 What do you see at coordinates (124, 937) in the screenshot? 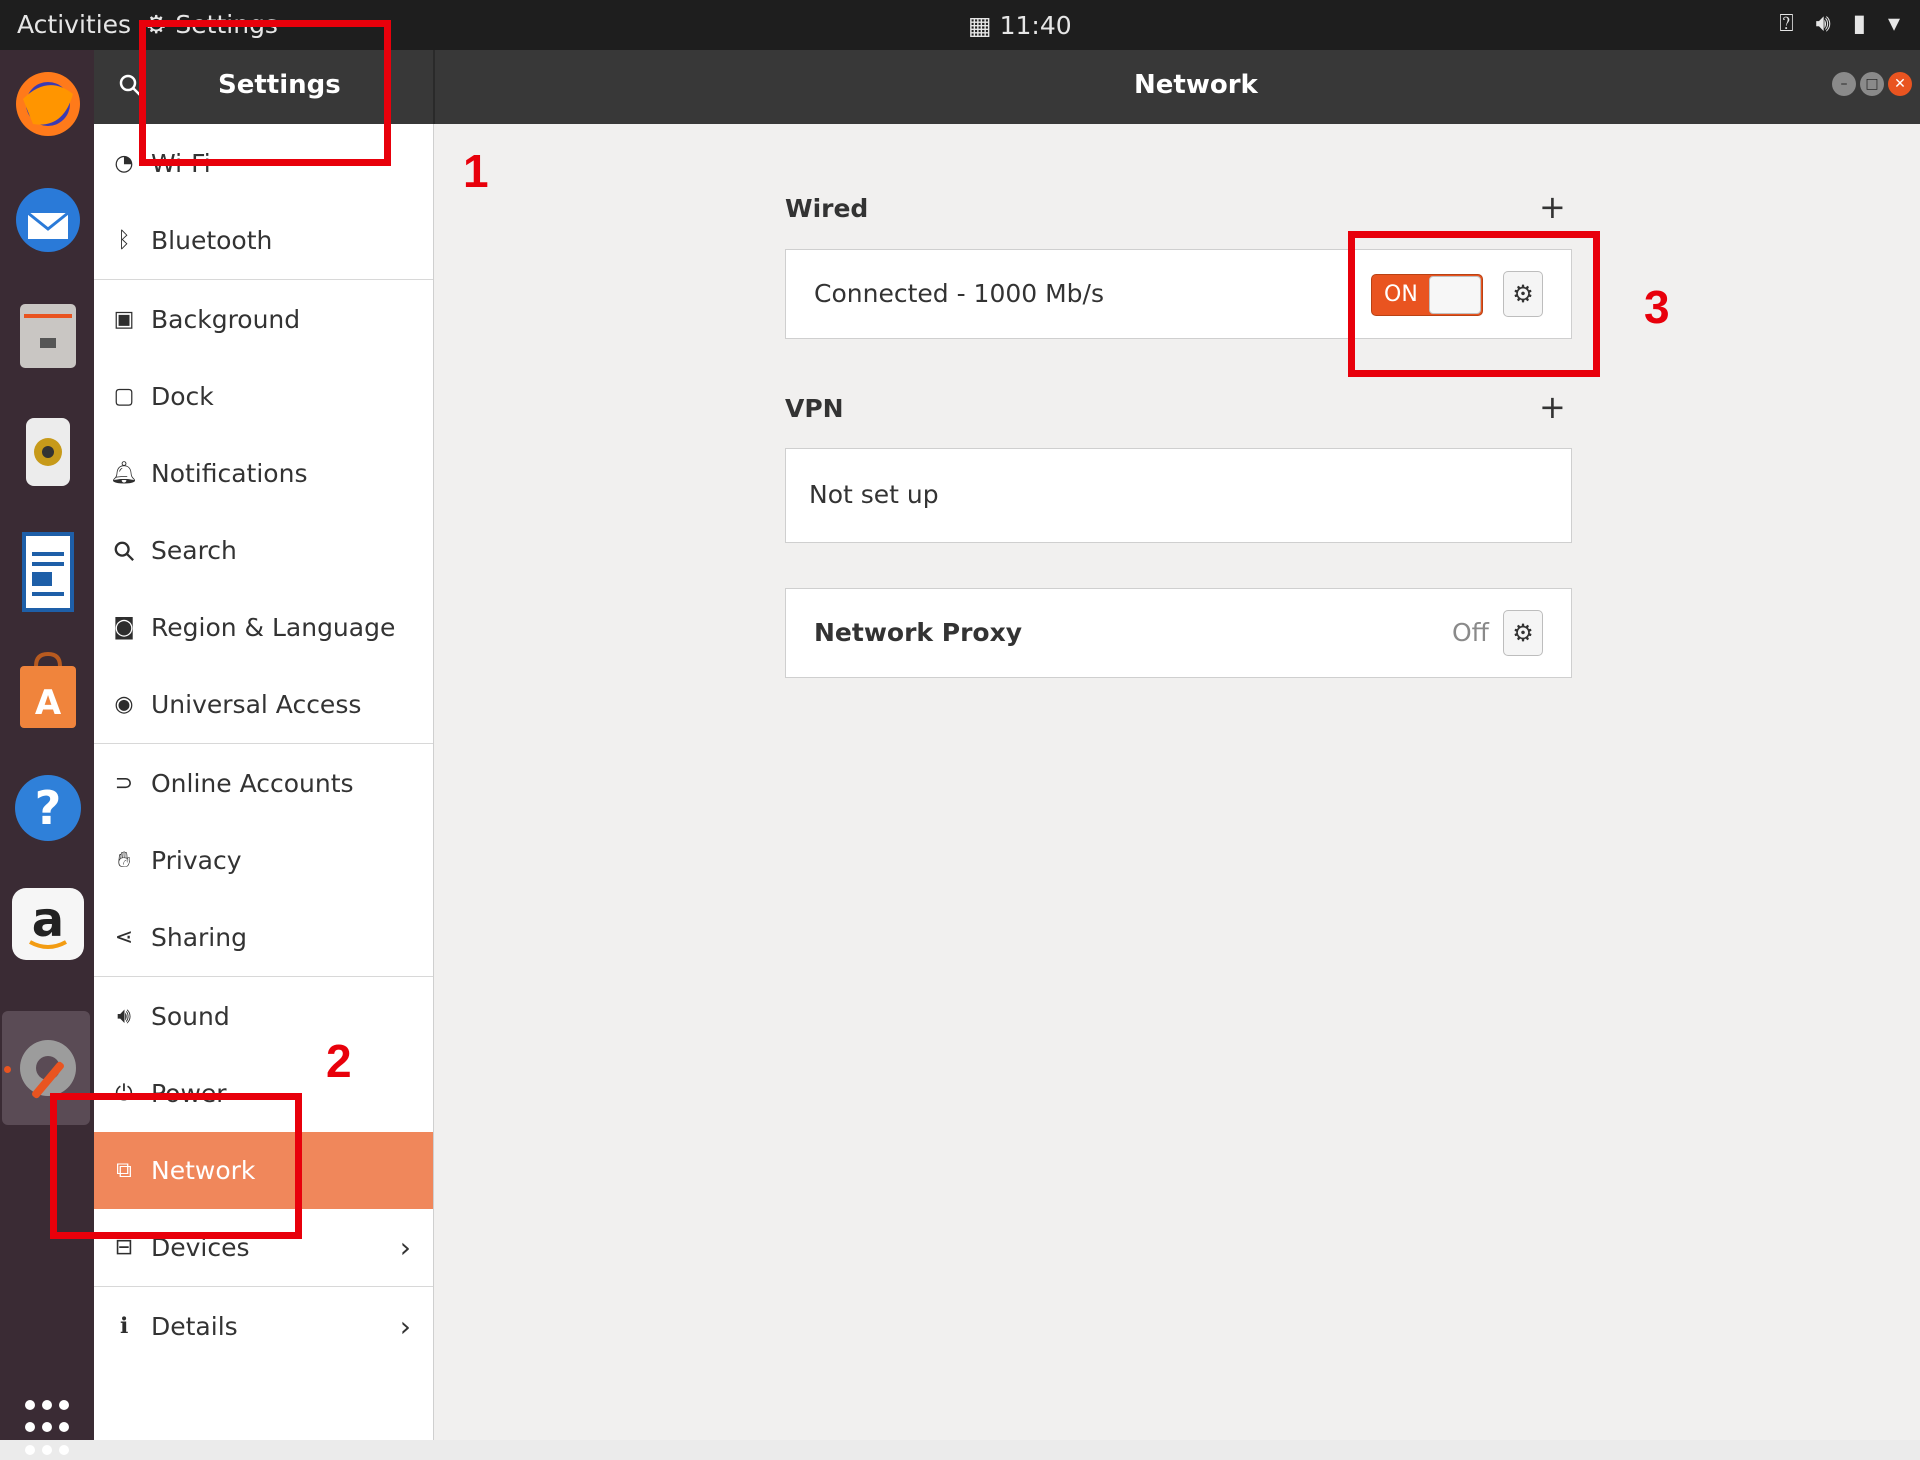
I see `share-icon: ⋖` at bounding box center [124, 937].